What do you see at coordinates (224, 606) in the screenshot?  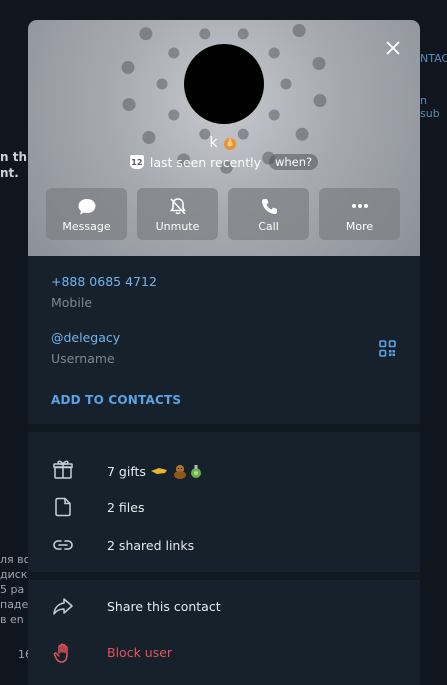 I see `share-contact-row: Share this contact` at bounding box center [224, 606].